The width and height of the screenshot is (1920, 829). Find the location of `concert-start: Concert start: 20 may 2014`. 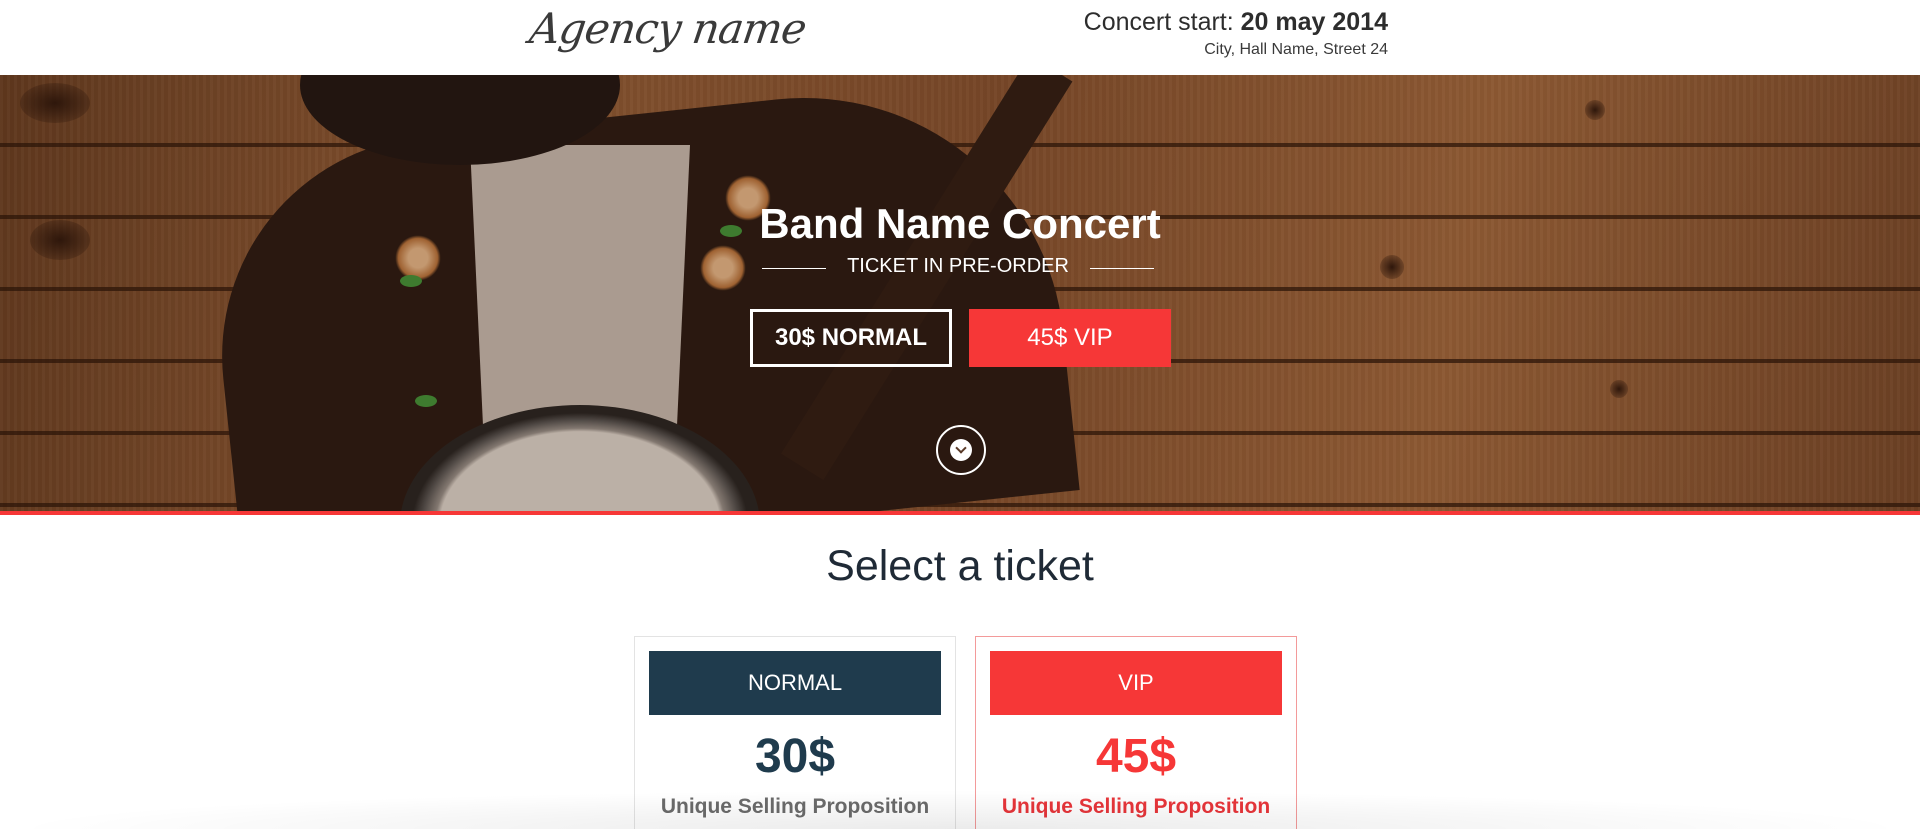

concert-start: Concert start: 20 may 2014 is located at coordinates (1236, 22).